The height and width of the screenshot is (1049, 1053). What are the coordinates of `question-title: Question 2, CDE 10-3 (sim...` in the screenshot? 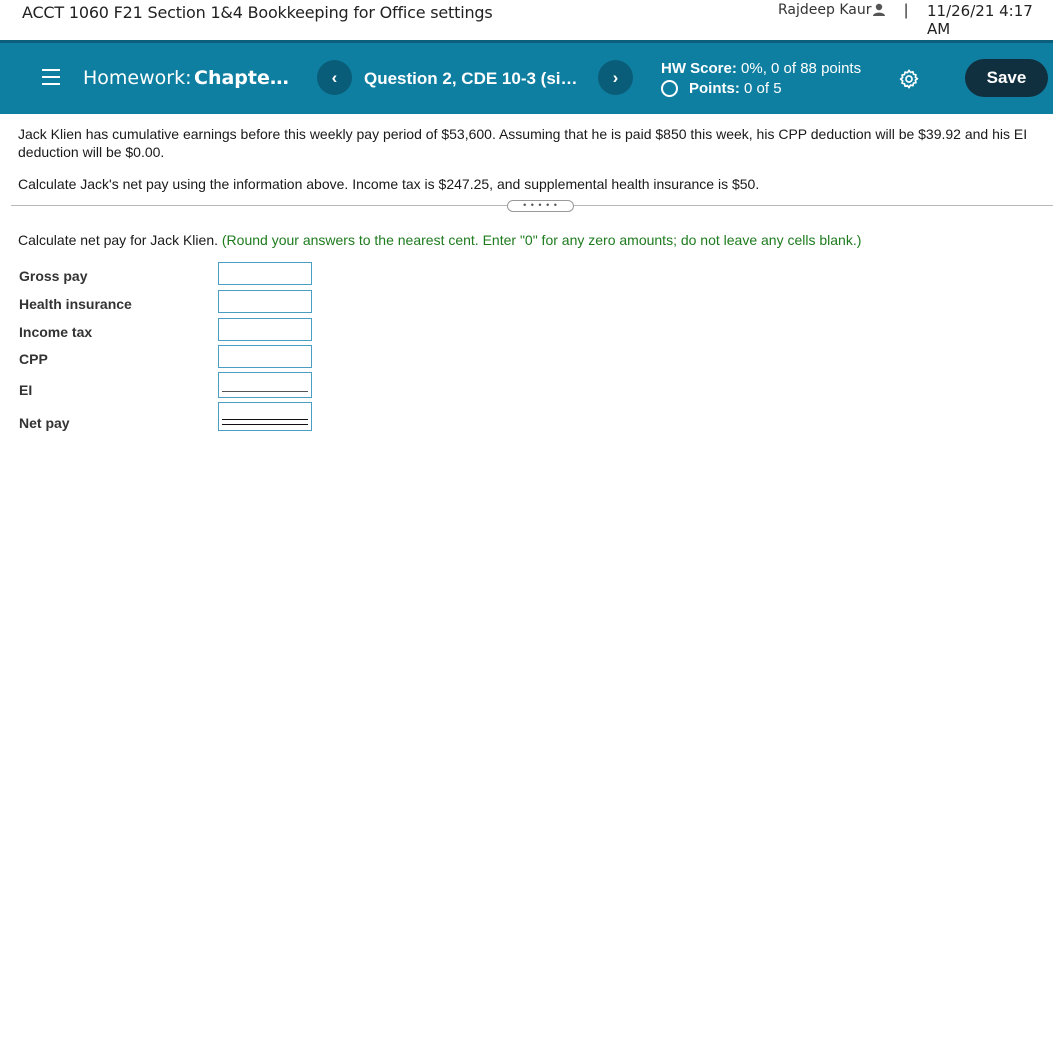 It's located at (475, 79).